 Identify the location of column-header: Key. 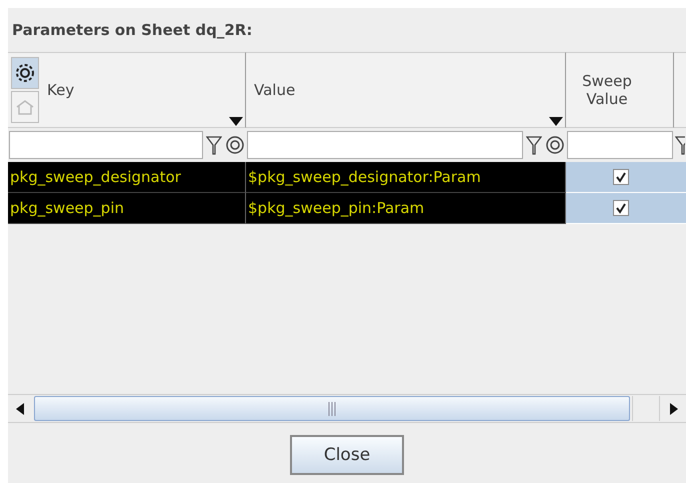
(127, 90).